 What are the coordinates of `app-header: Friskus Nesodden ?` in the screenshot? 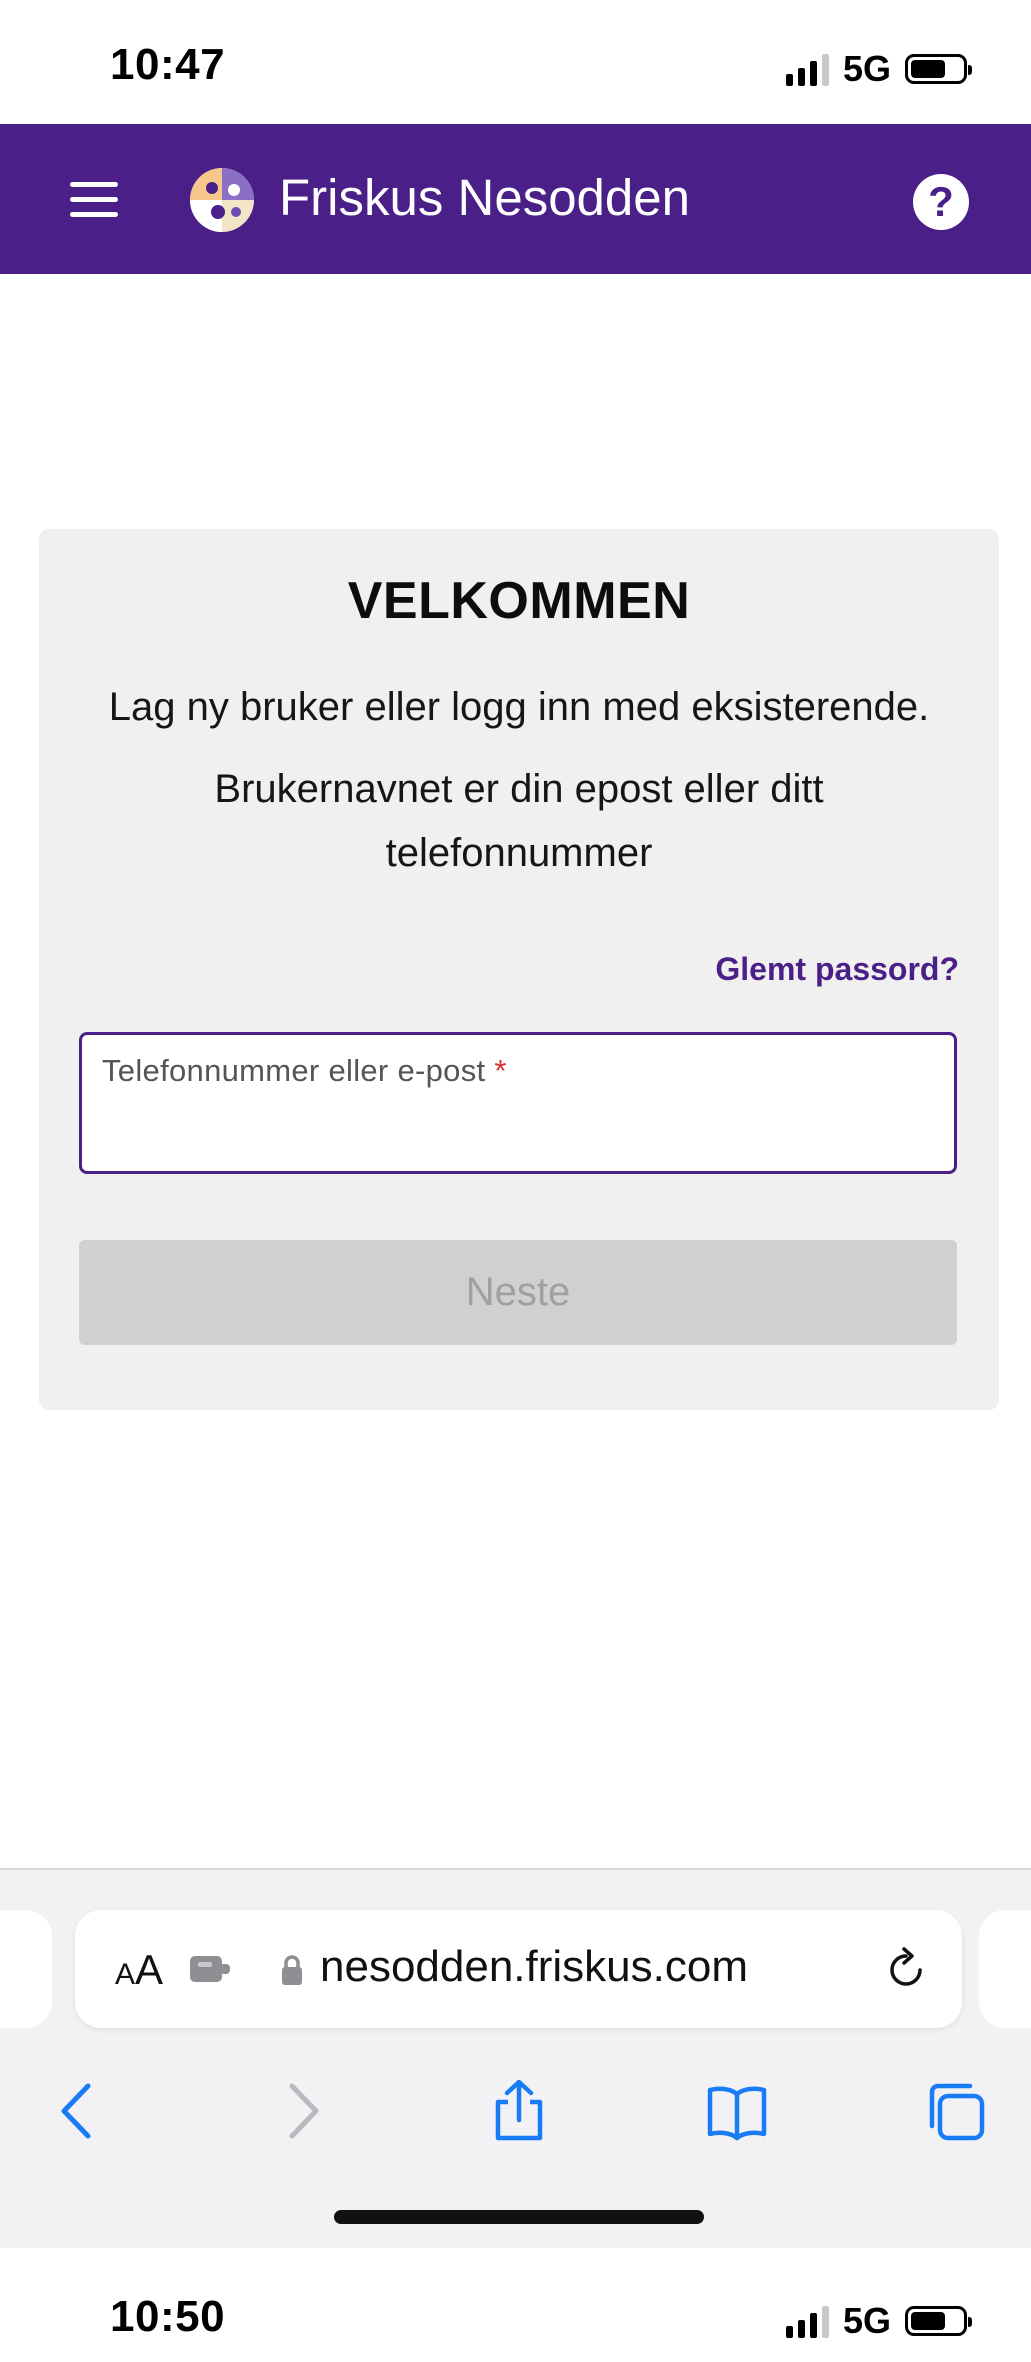 It's located at (515, 199).